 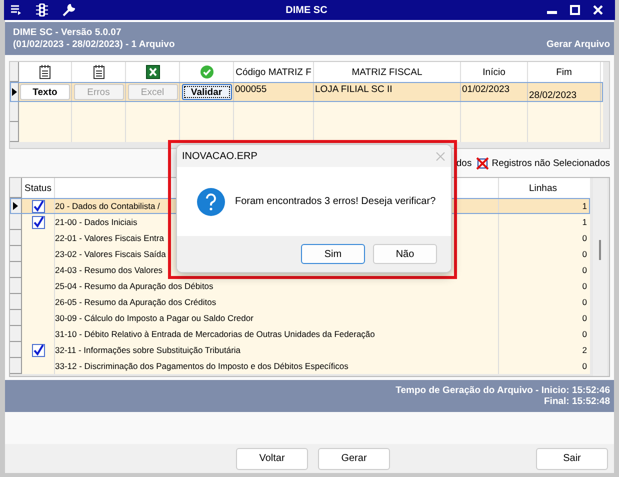 What do you see at coordinates (207, 92) in the screenshot?
I see `grid-button: Validar` at bounding box center [207, 92].